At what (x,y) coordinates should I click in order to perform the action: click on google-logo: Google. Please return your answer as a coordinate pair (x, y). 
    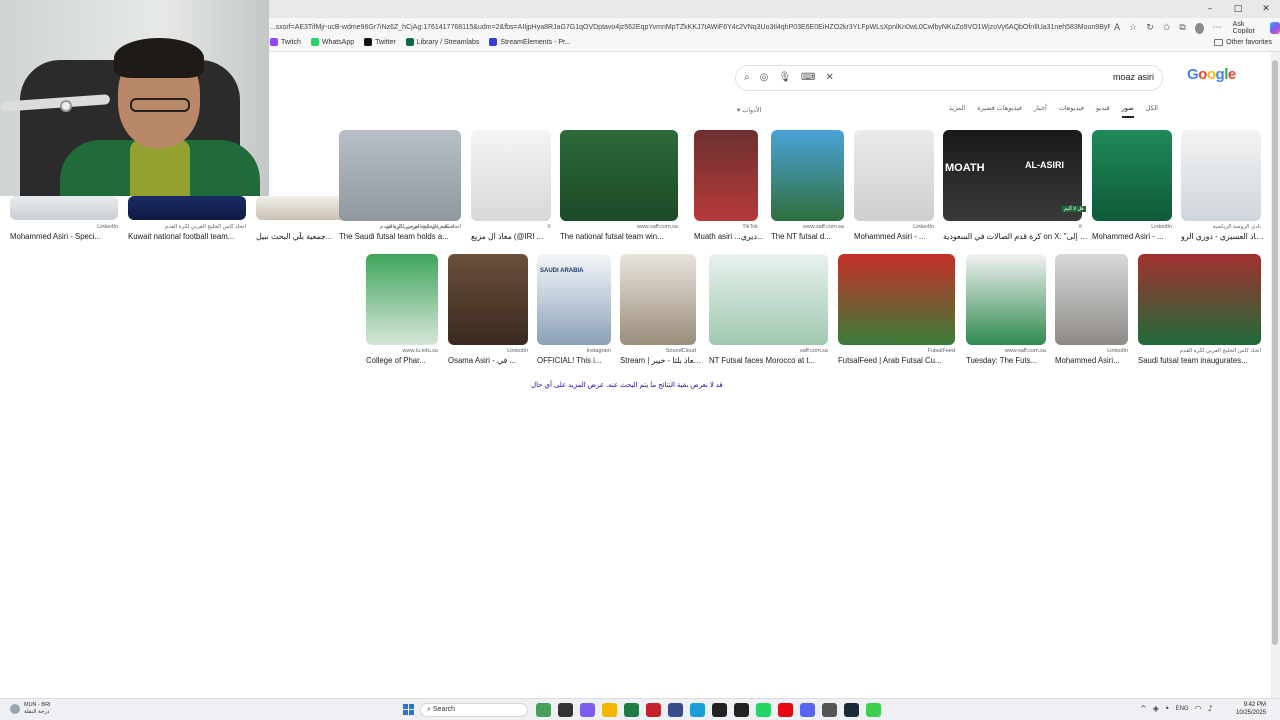
    Looking at the image, I should click on (1211, 74).